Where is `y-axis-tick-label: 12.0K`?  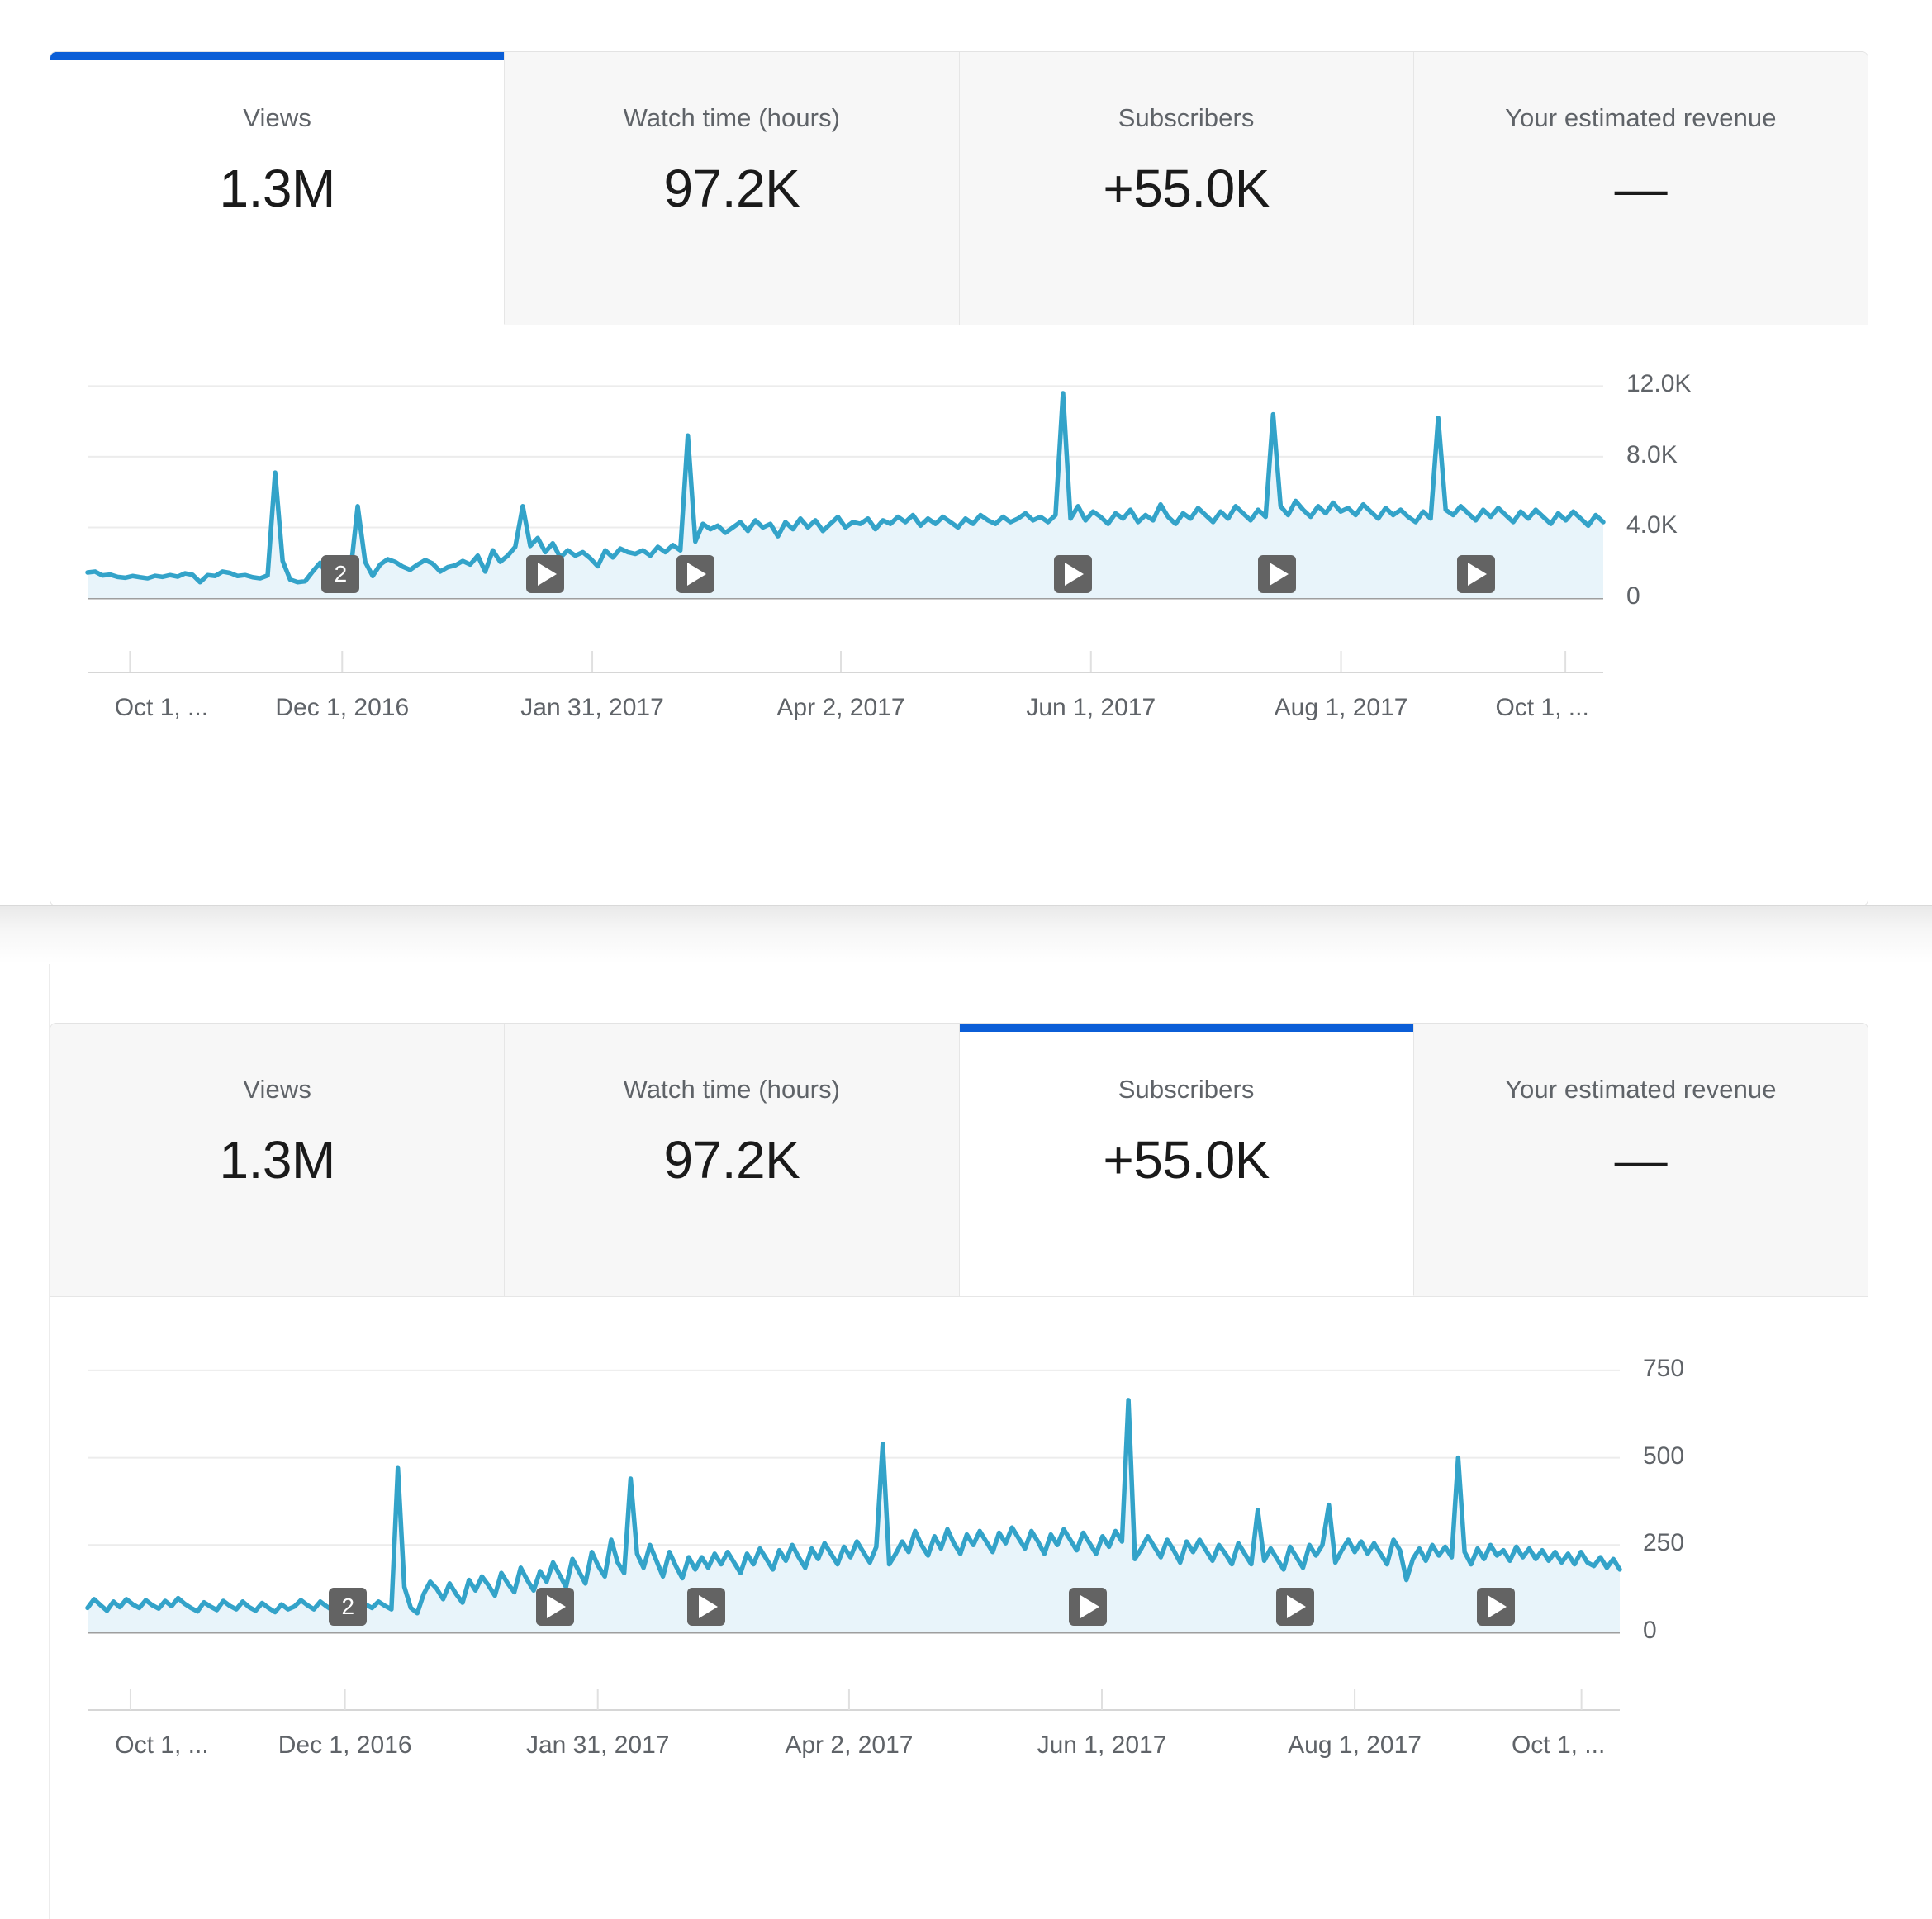
y-axis-tick-label: 12.0K is located at coordinates (1659, 384).